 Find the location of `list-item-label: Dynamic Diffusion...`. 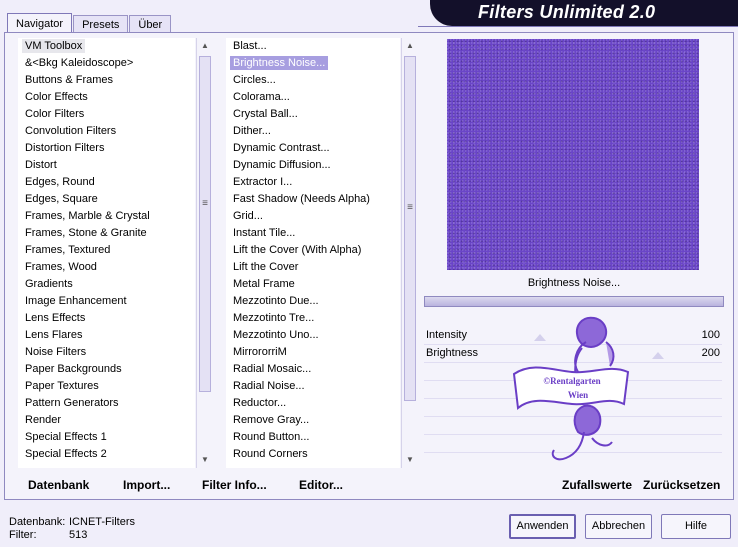

list-item-label: Dynamic Diffusion... is located at coordinates (282, 165).